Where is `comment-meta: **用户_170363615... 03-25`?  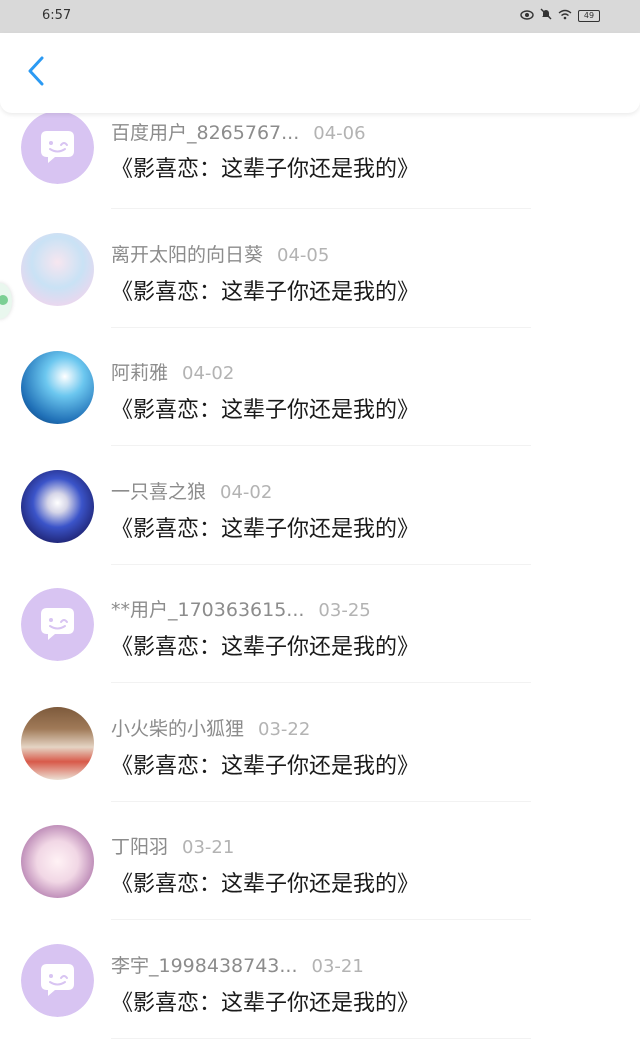
comment-meta: **用户_170363615... 03-25 is located at coordinates (241, 608).